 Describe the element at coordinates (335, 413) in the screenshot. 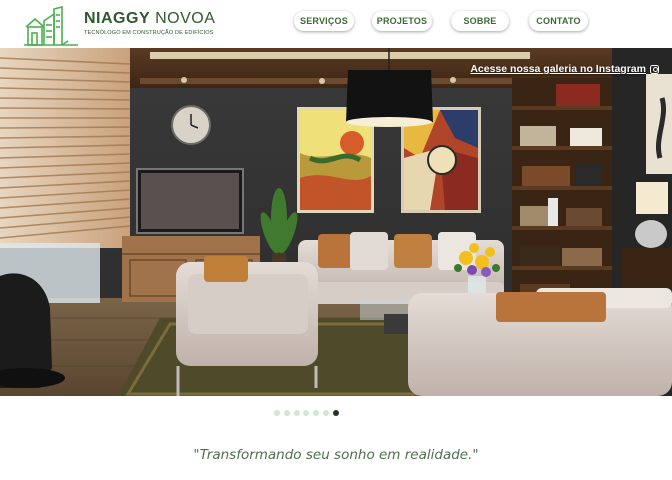

I see `carousel-dot-7-active` at that location.